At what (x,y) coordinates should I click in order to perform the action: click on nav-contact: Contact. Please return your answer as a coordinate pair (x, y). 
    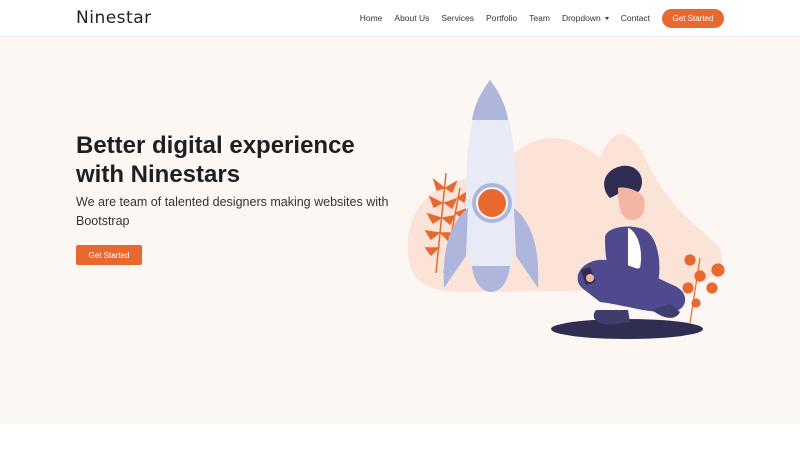
    Looking at the image, I should click on (635, 18).